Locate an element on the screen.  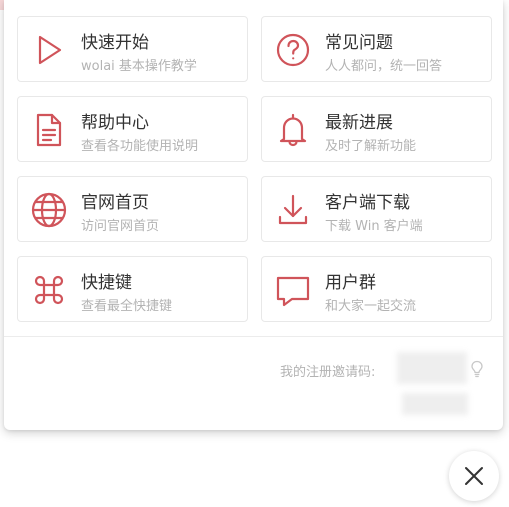
card-title: 最新进展 is located at coordinates (359, 123).